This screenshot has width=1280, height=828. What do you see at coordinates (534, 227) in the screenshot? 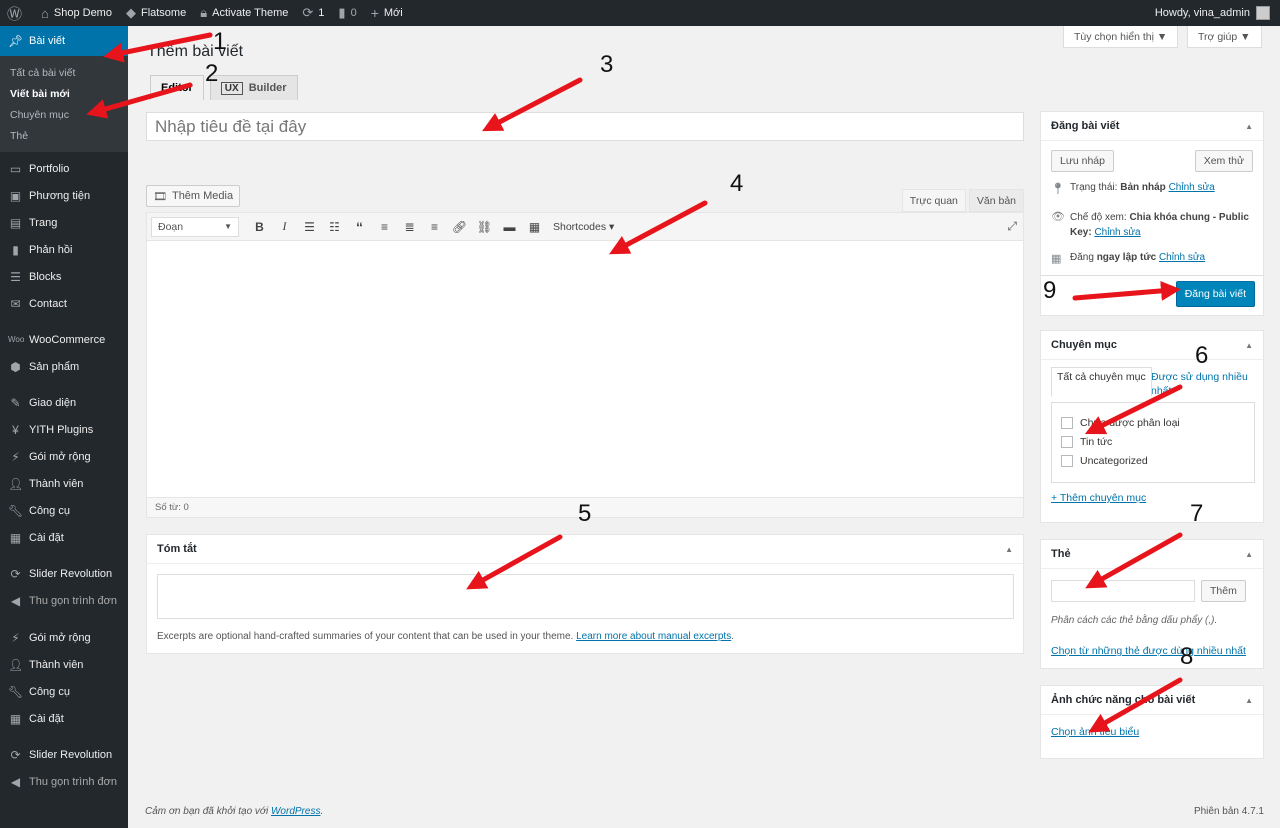
I see `toolbar-toggle-button: ▦` at bounding box center [534, 227].